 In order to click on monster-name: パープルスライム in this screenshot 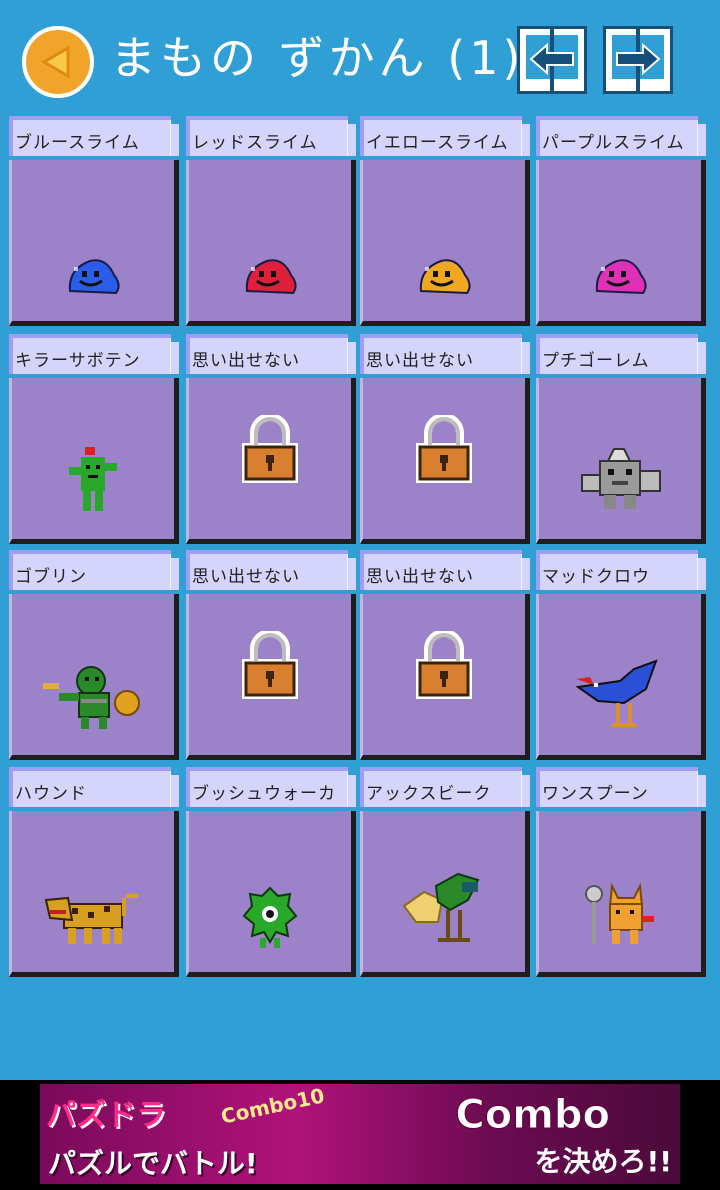, I will do `click(613, 143)`.